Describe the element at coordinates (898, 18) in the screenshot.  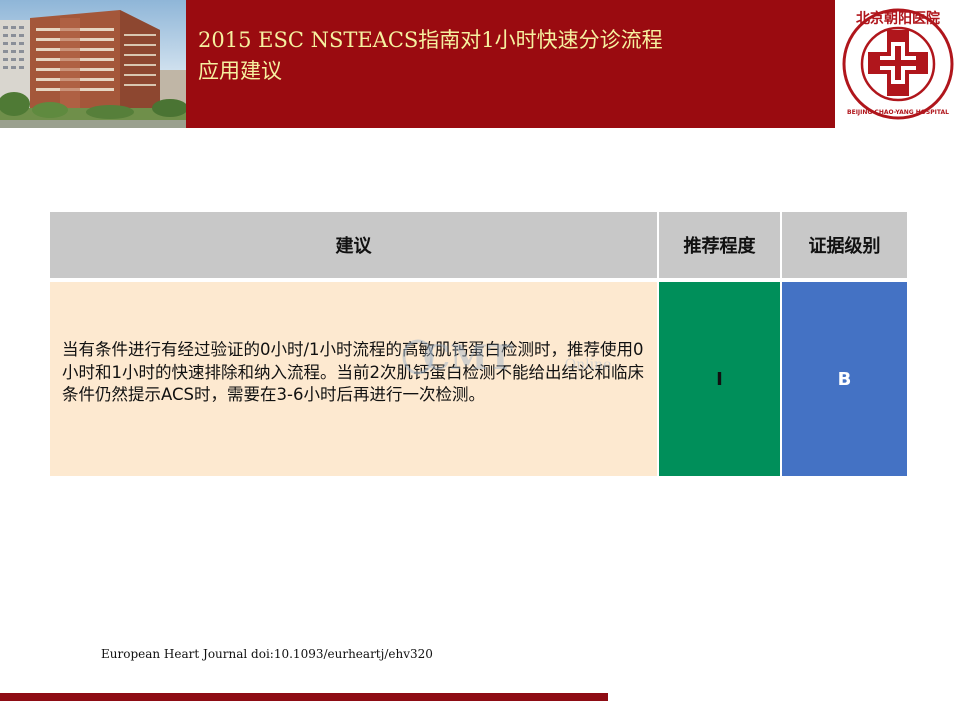
I see `logo-chinese-text: 北京朝阳医院` at that location.